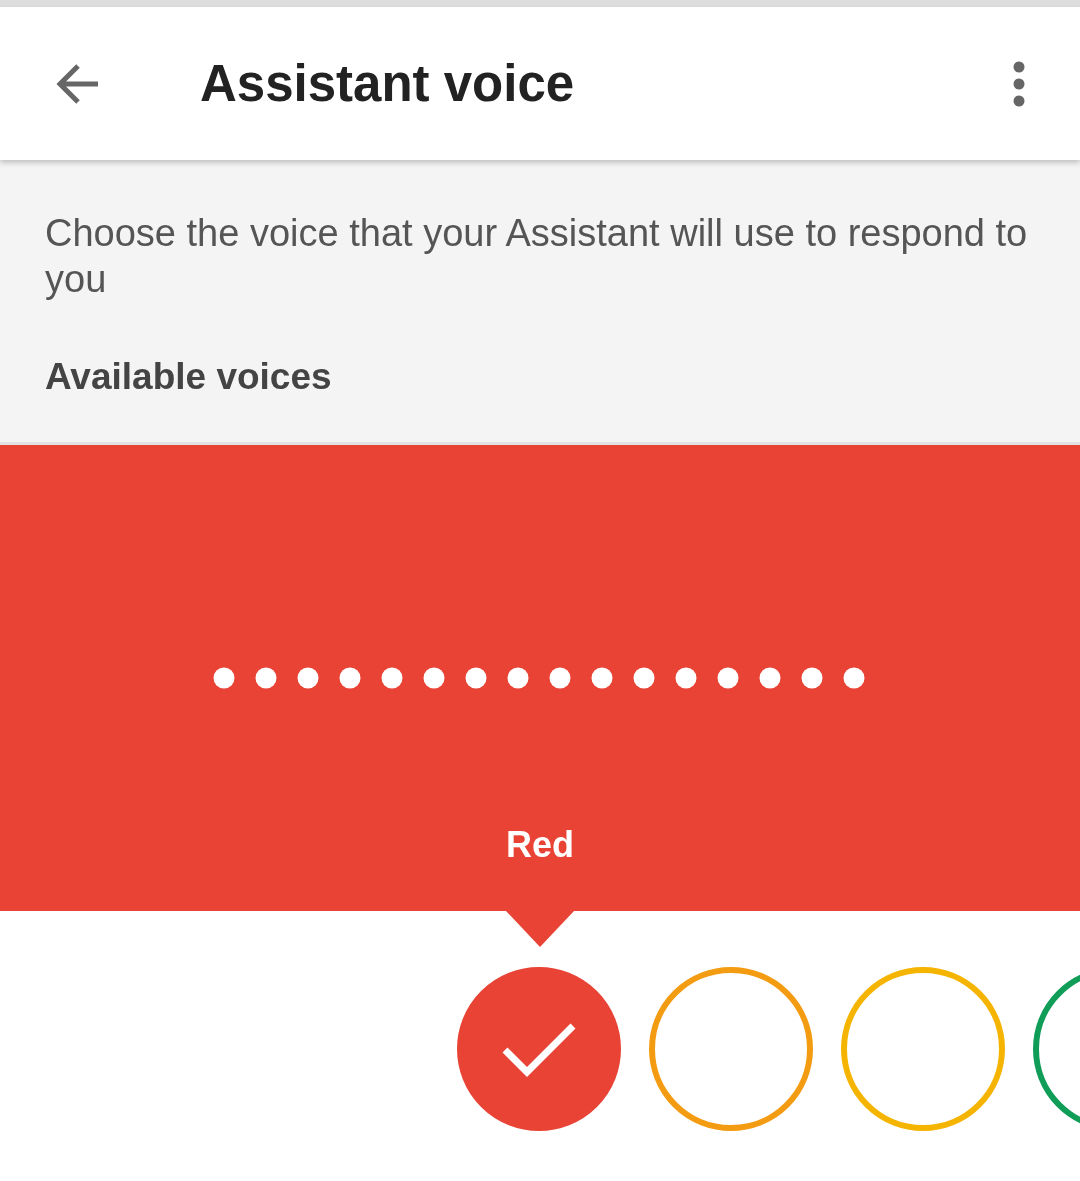  Describe the element at coordinates (388, 83) in the screenshot. I see `screen-title: Assistant voice` at that location.